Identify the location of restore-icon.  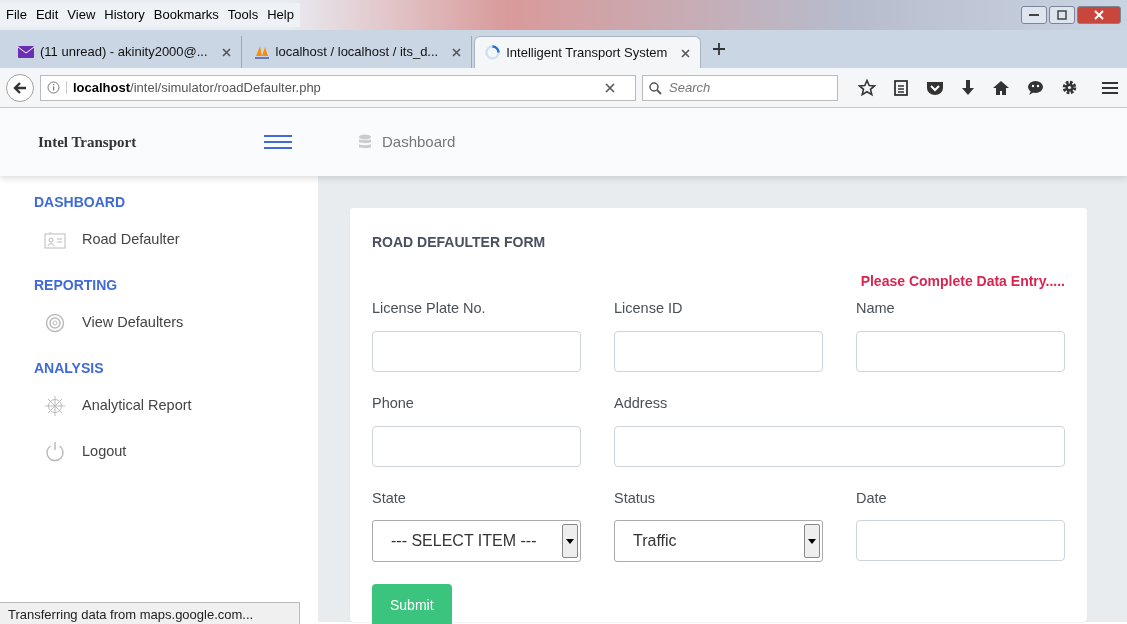
(1062, 15).